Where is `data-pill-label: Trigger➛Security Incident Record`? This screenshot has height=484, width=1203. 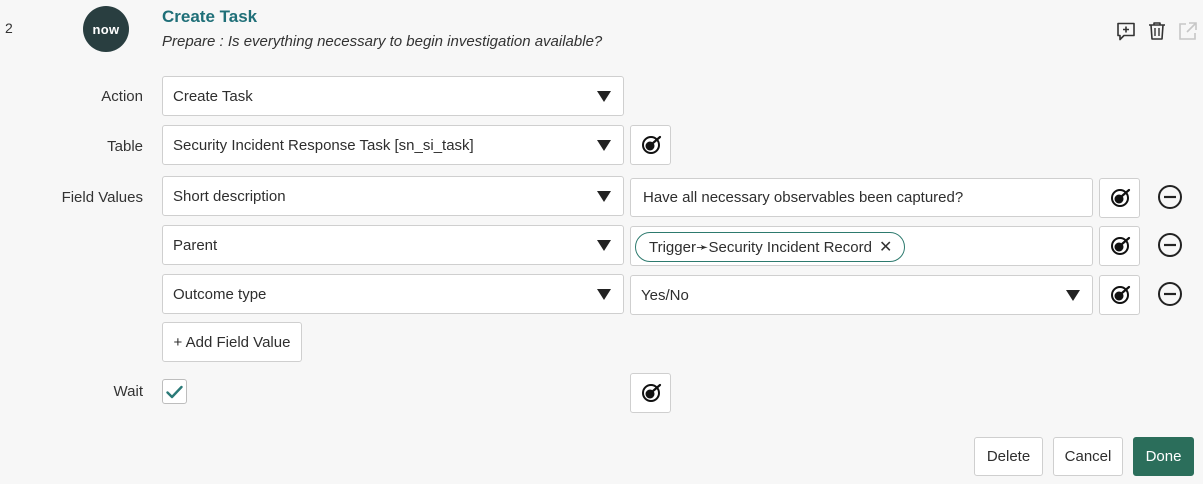 data-pill-label: Trigger➛Security Incident Record is located at coordinates (760, 247).